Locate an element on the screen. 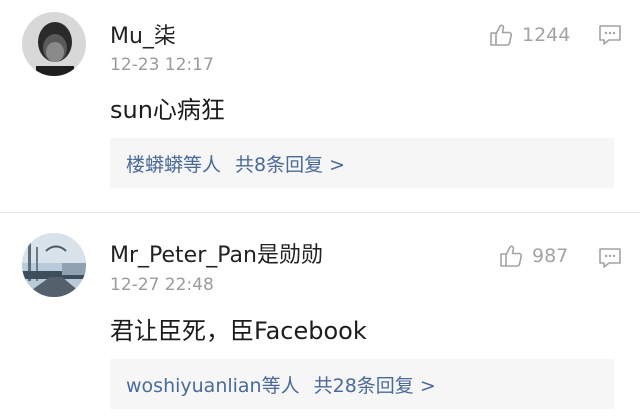 This screenshot has width=640, height=416. like-button: 1244 is located at coordinates (529, 35).